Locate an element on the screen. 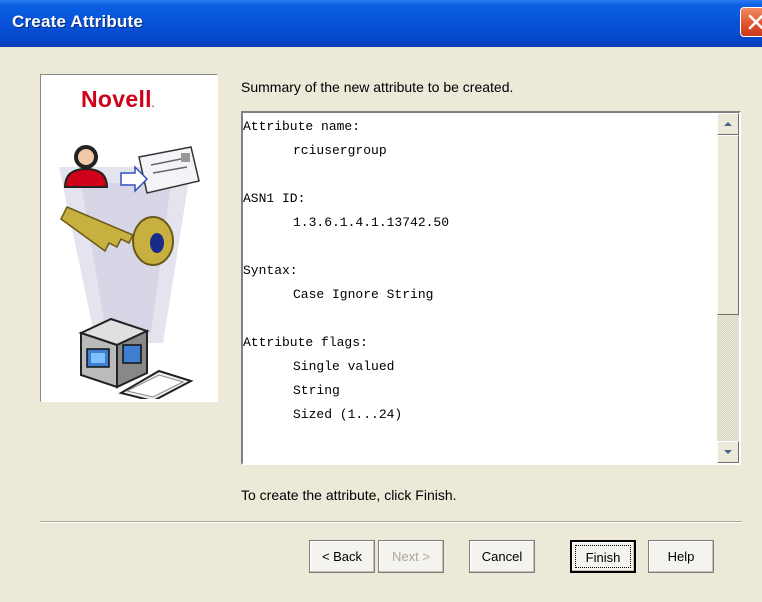 Image resolution: width=762 pixels, height=602 pixels. scroll-down-arrow-icon is located at coordinates (728, 452).